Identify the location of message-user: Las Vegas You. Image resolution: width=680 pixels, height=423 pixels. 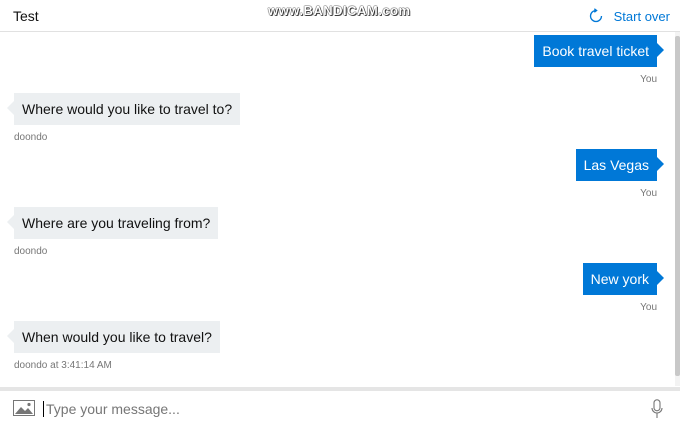
(620, 174).